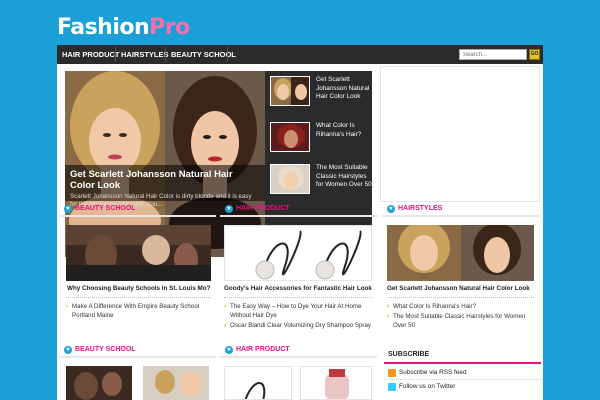  I want to click on section-header: ★ HAIRSTYLES, so click(460, 210).